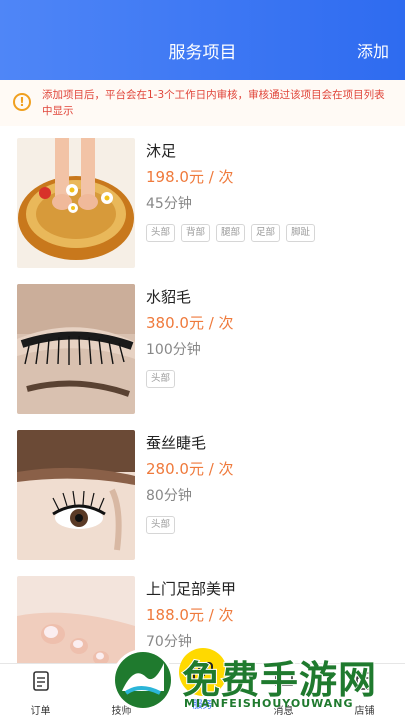 The image size is (405, 721). Describe the element at coordinates (176, 443) in the screenshot. I see `service-name: 蚕丝睫毛` at that location.